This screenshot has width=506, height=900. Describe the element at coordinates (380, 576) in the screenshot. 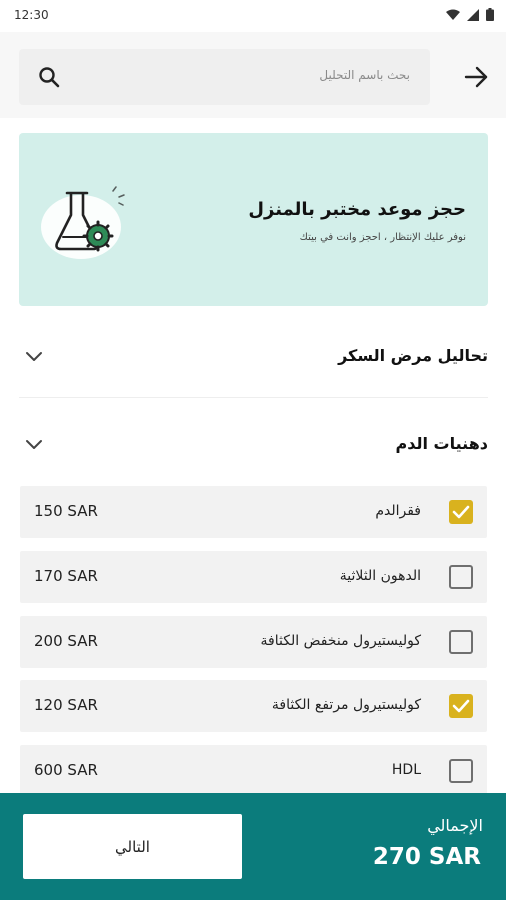

I see `test-name: الدهون الثلاثية` at that location.